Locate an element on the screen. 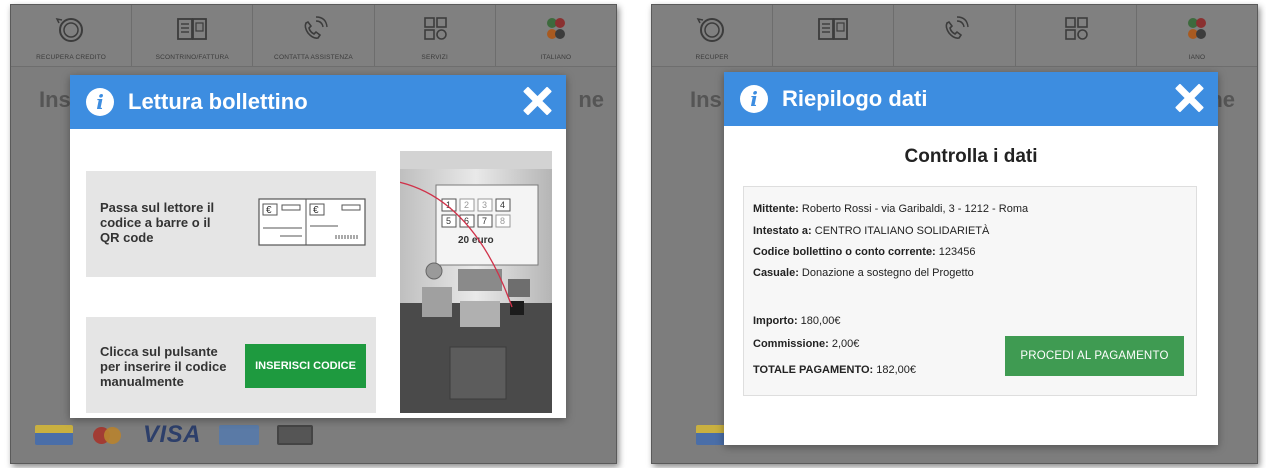 The height and width of the screenshot is (468, 1266). procedi-al-pagamento-button: PROCEDI AL PAGAMENTO is located at coordinates (1094, 356).